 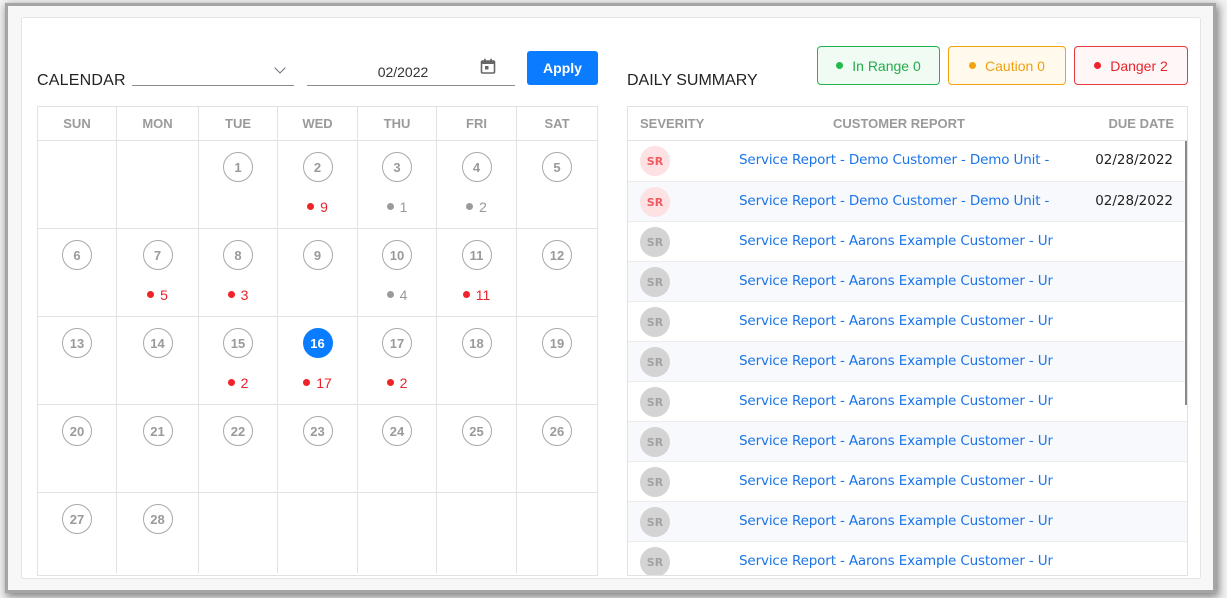 What do you see at coordinates (317, 207) in the screenshot?
I see `report-count: 9` at bounding box center [317, 207].